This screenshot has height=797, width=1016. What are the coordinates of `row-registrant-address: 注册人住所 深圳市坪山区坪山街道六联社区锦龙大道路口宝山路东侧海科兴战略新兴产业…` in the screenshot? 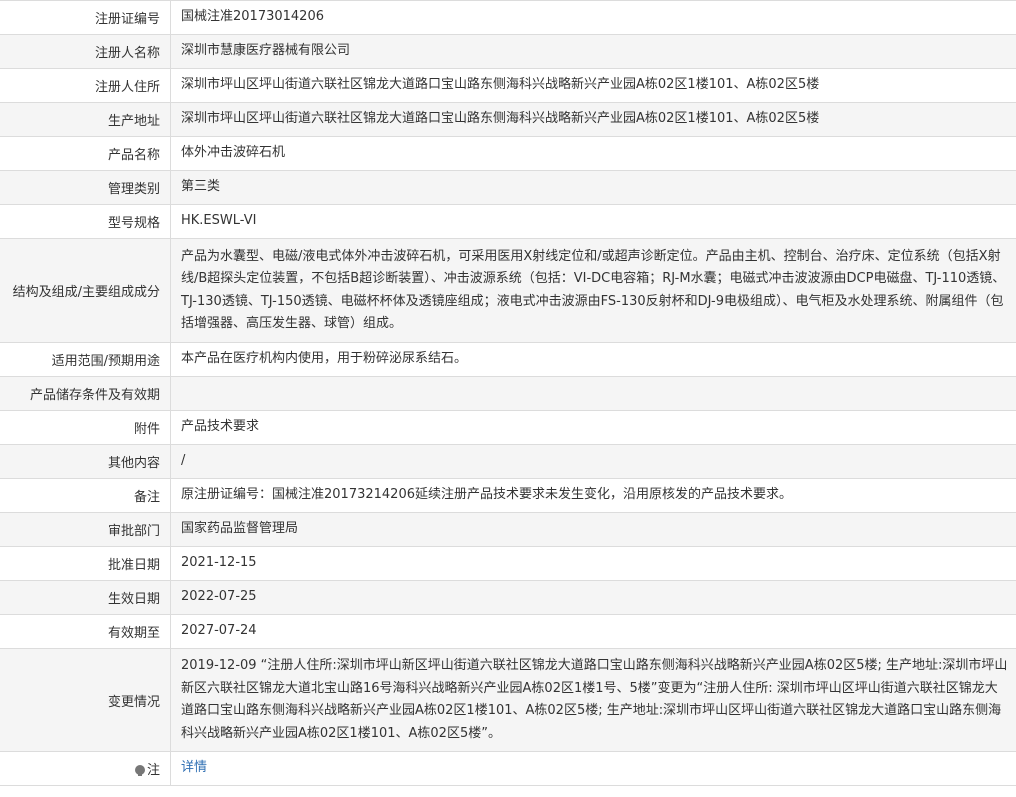 It's located at (508, 85).